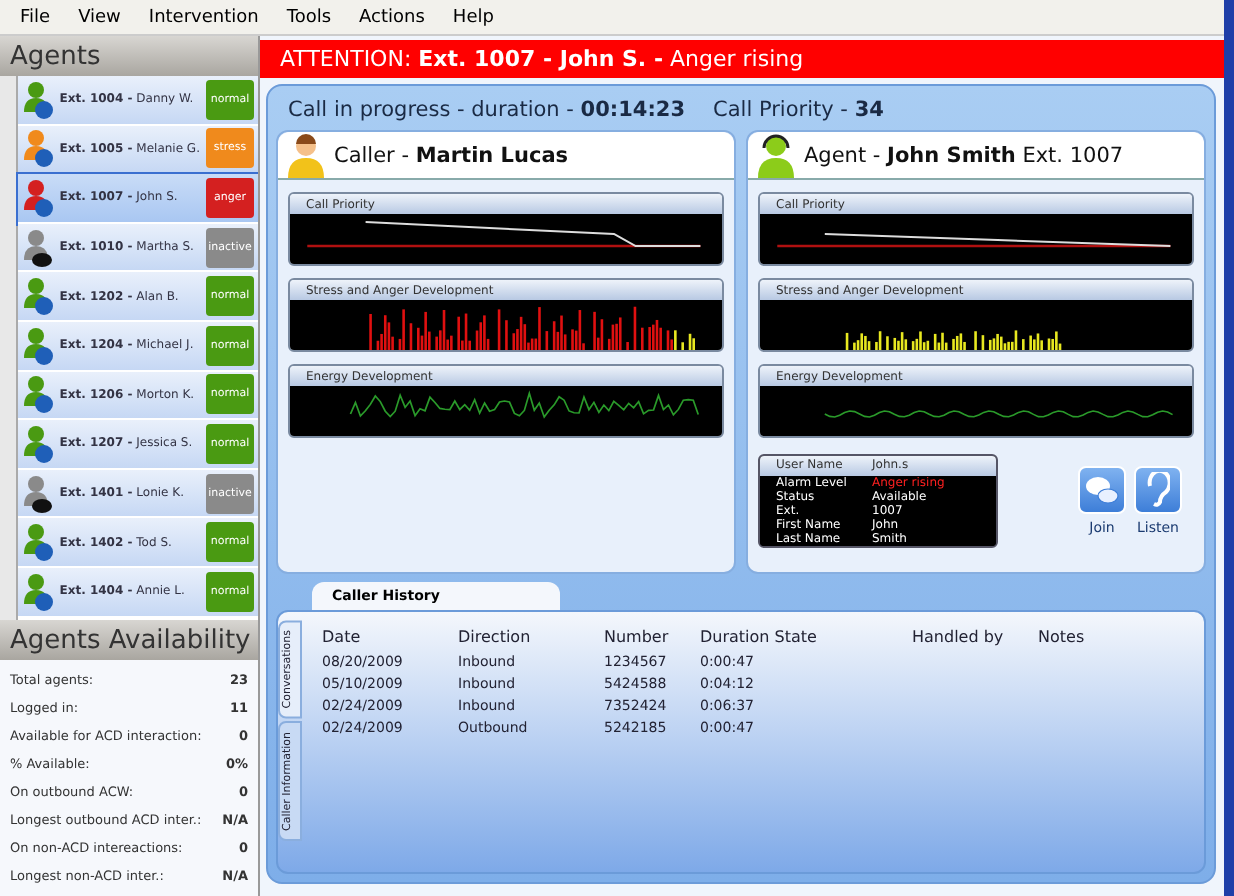 The image size is (1234, 896). What do you see at coordinates (309, 17) in the screenshot?
I see `menu-item: Tools` at bounding box center [309, 17].